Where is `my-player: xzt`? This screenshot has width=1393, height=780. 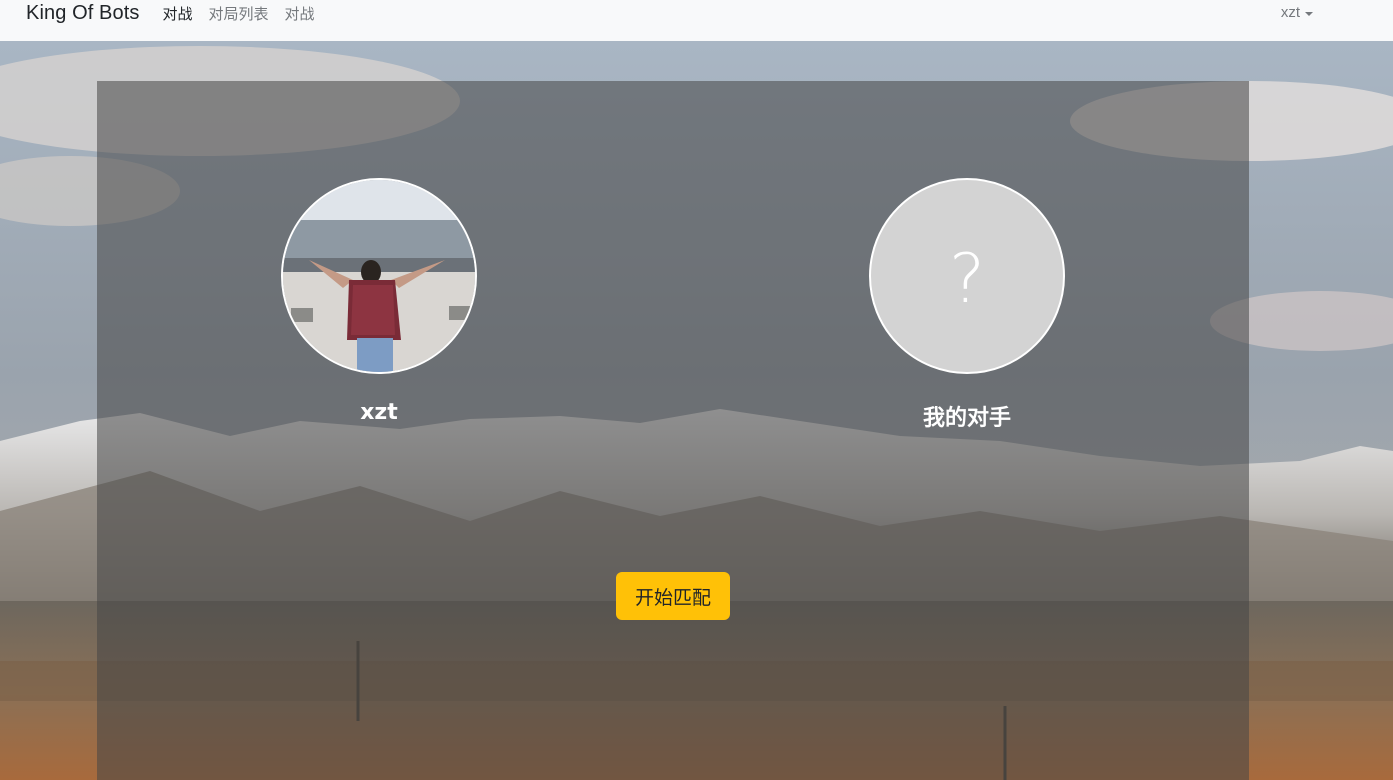 my-player: xzt is located at coordinates (379, 301).